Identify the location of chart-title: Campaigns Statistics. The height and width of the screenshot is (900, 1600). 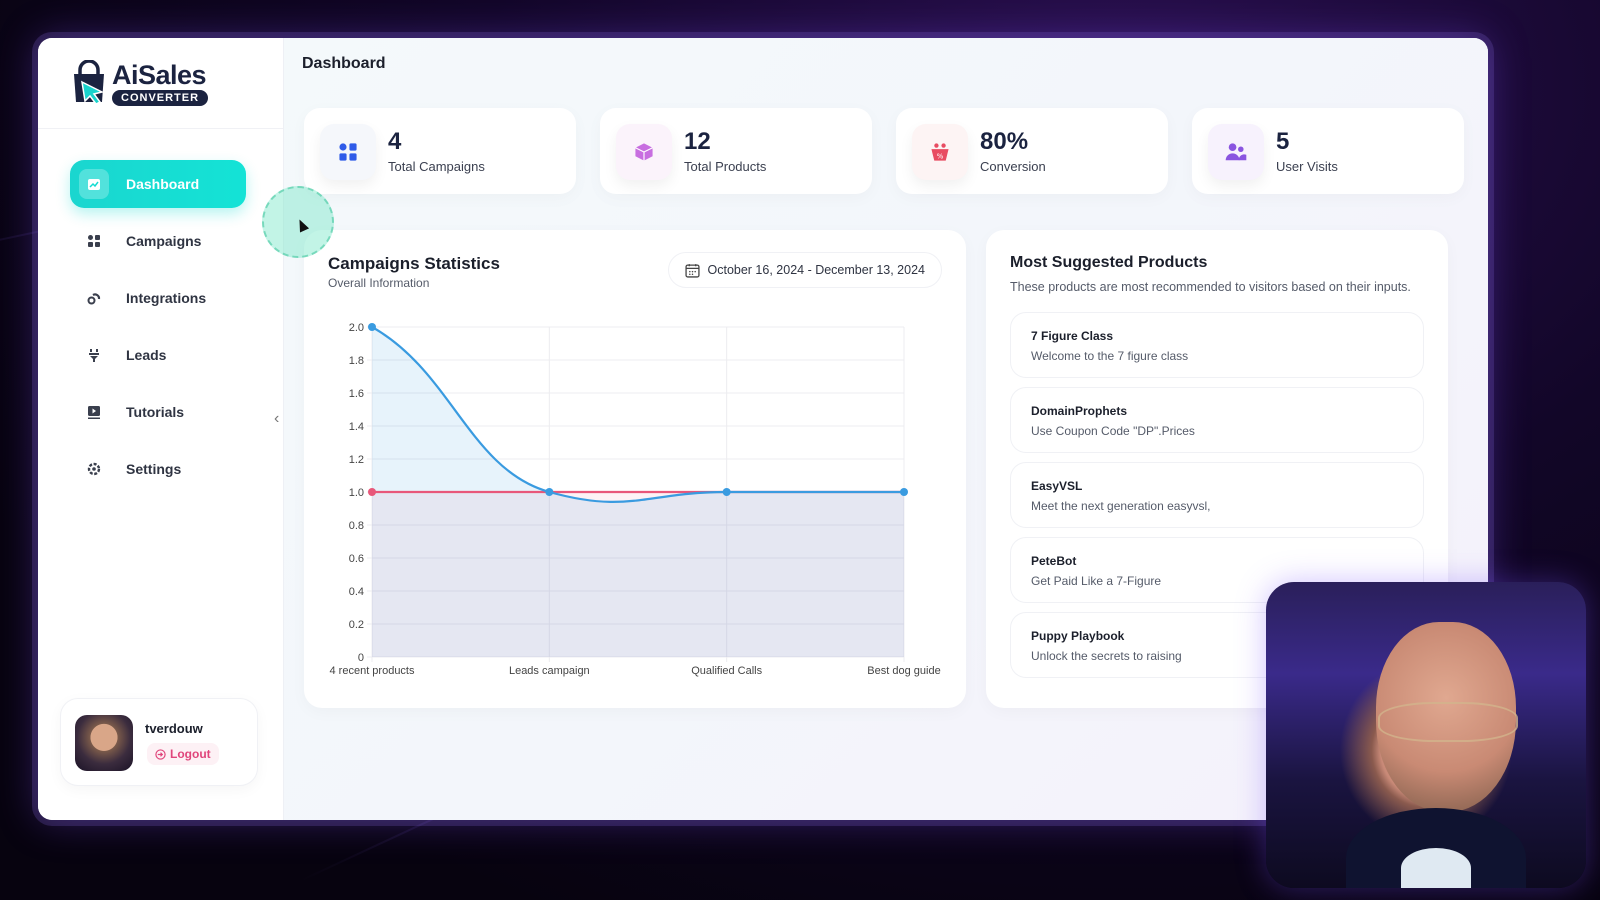
(414, 263).